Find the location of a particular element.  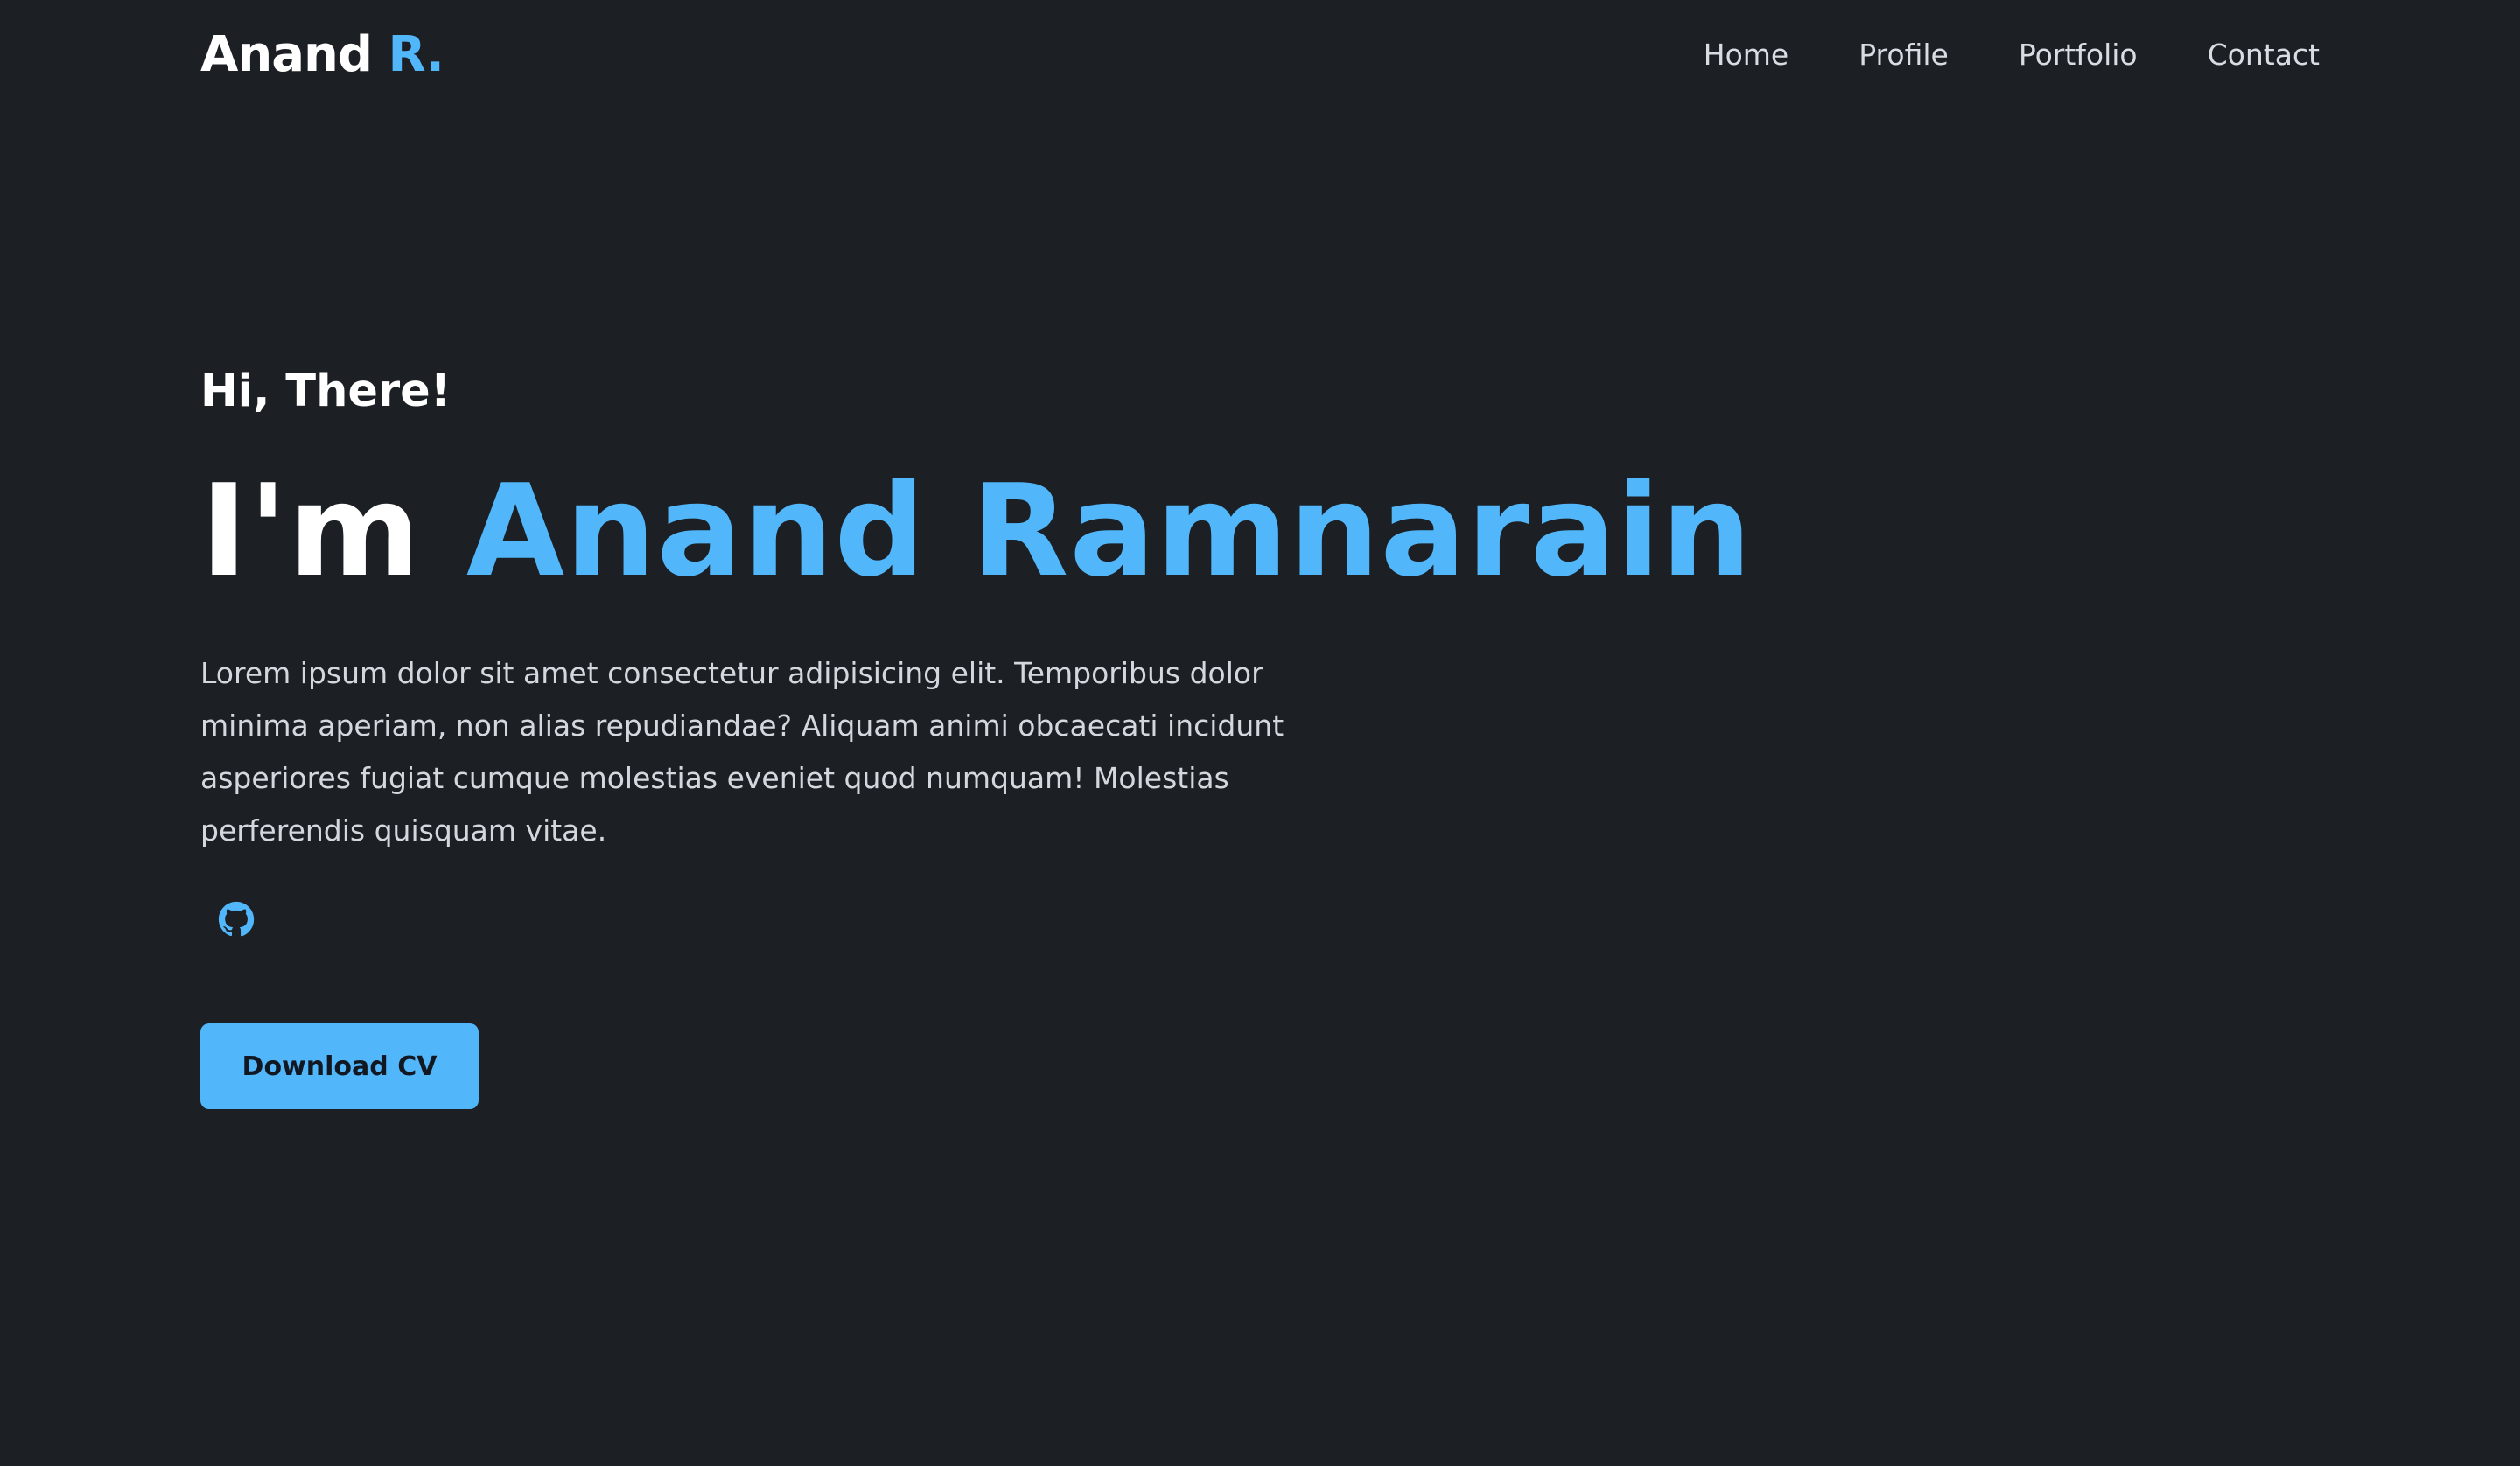

hero-headline: I'm Anand Ramnarain is located at coordinates (976, 532).